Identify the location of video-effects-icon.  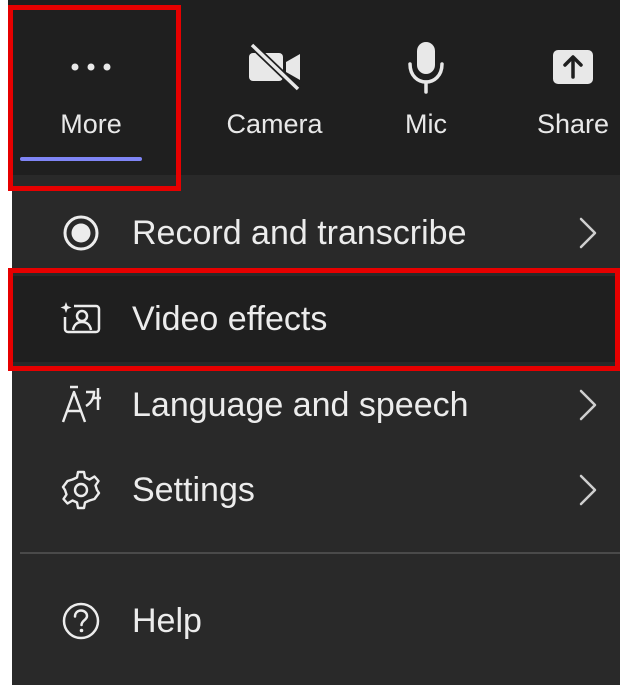
(81, 319).